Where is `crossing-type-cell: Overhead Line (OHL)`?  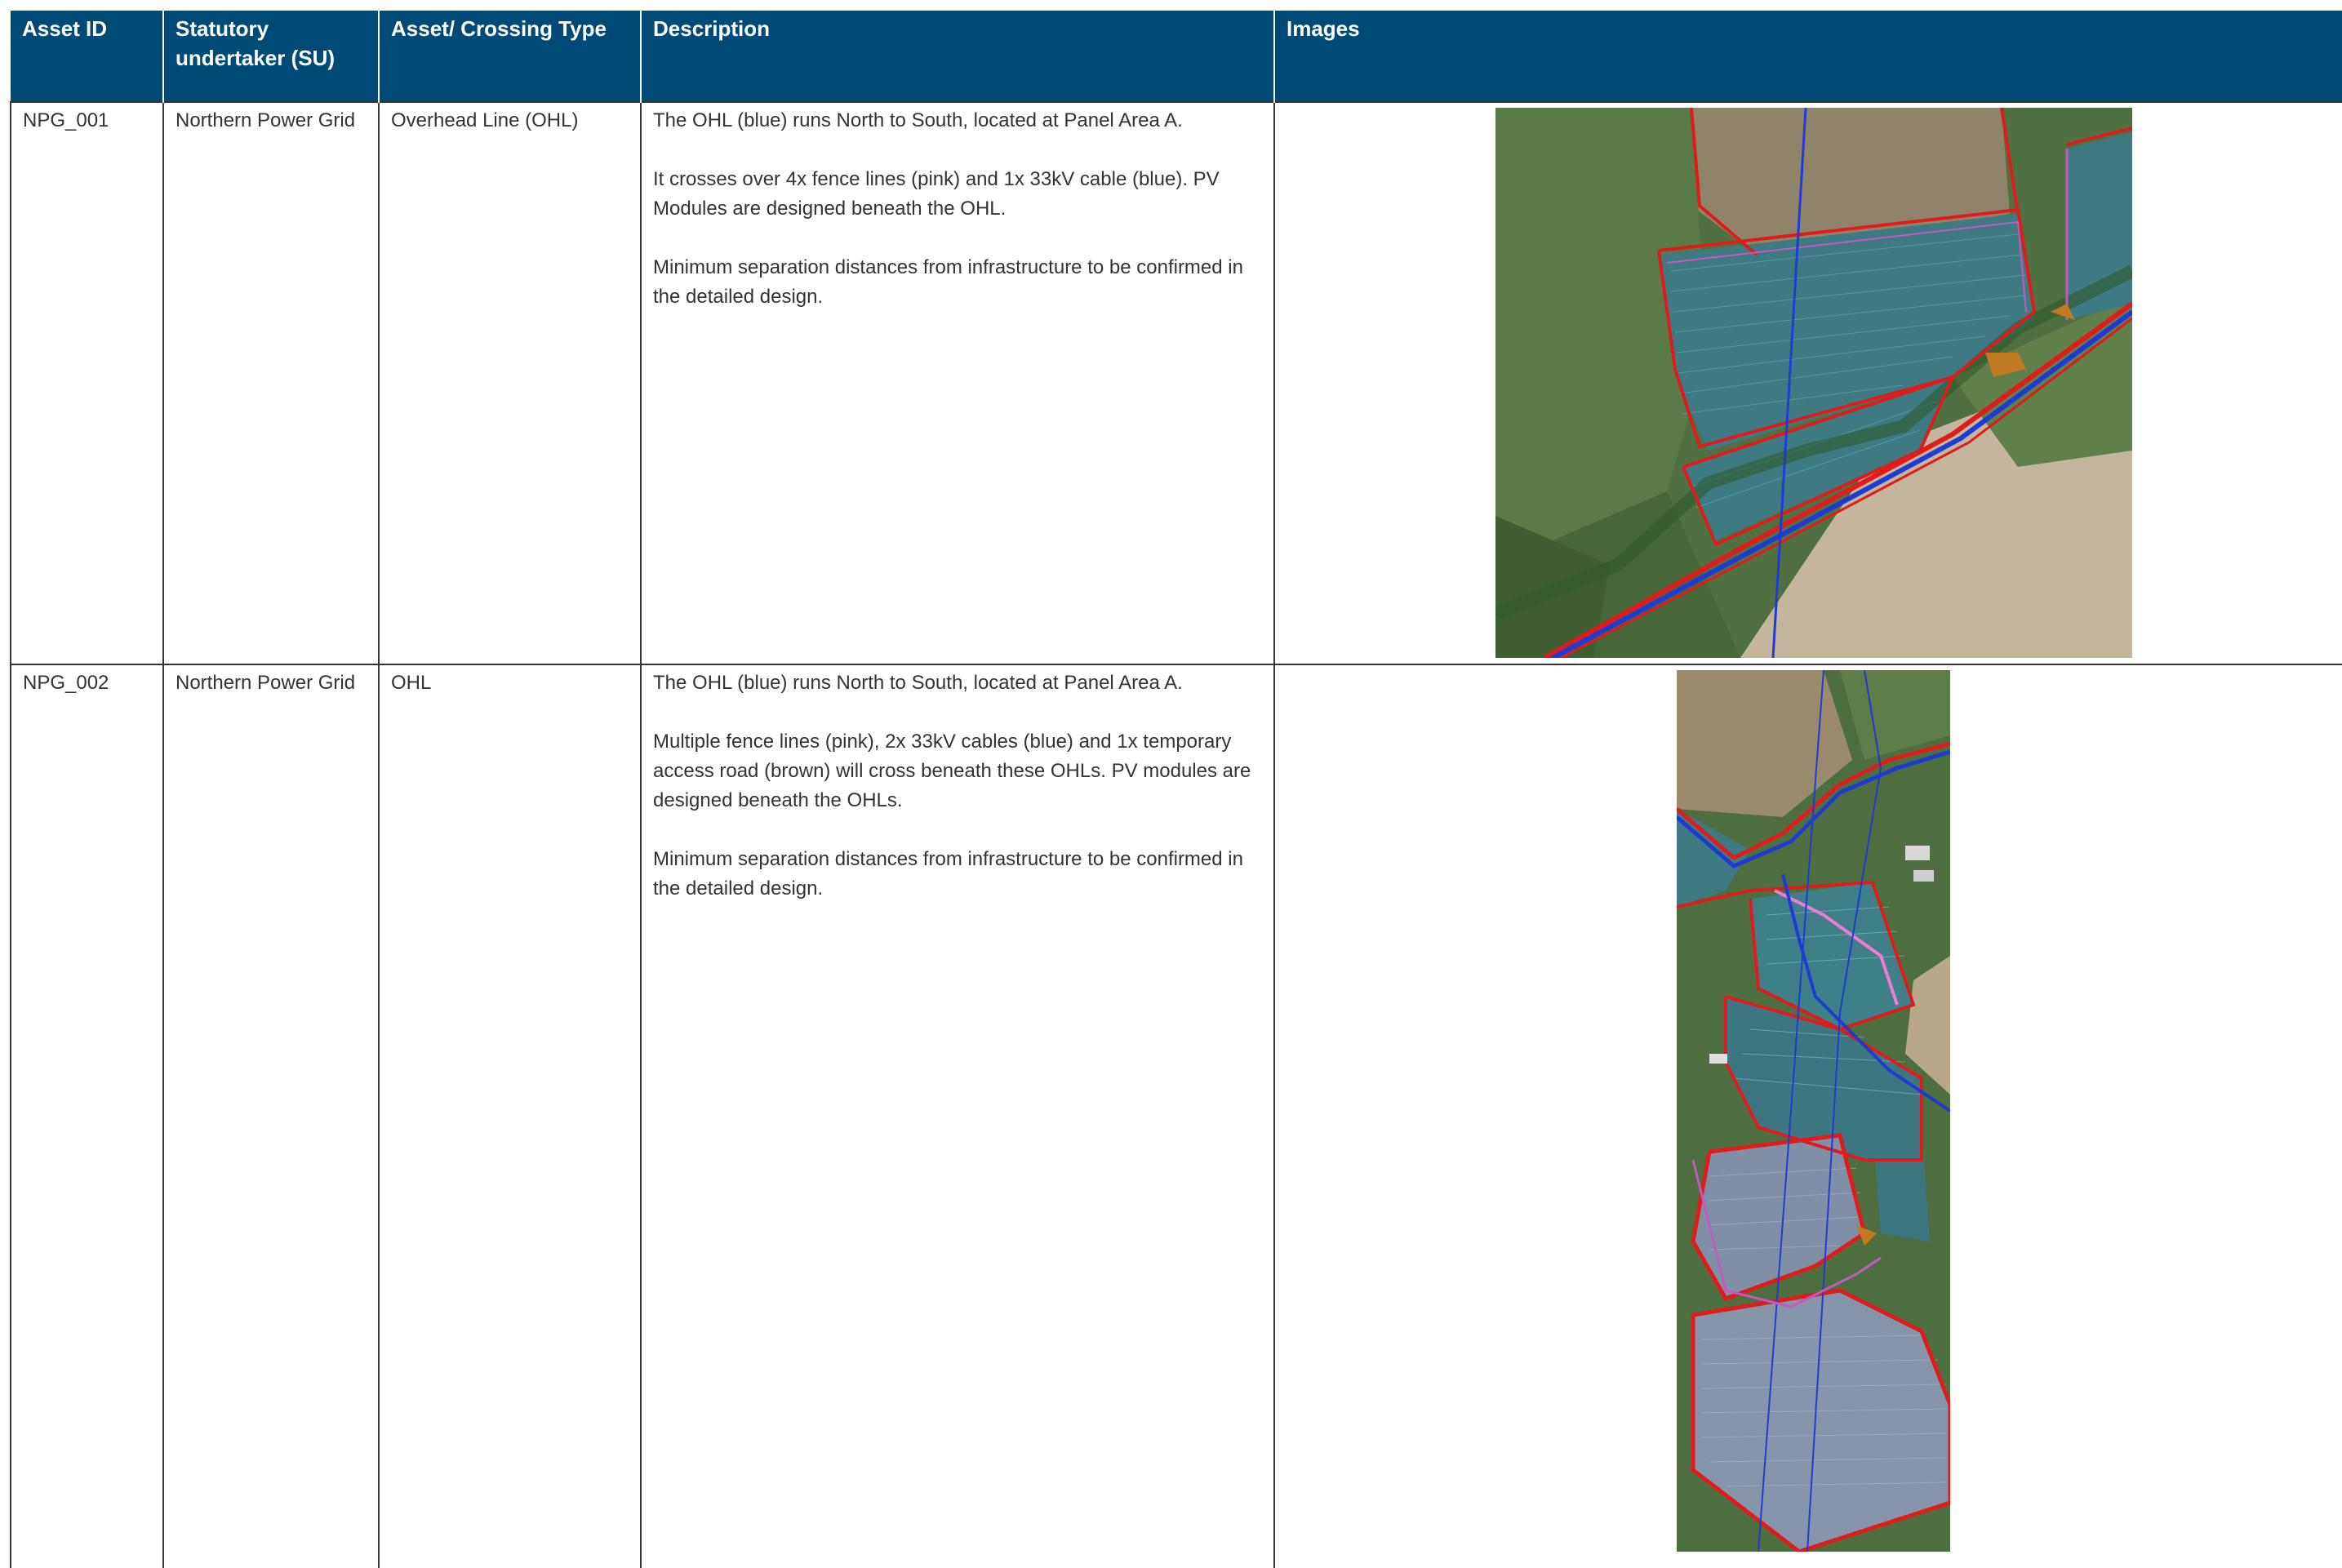
crossing-type-cell: Overhead Line (OHL) is located at coordinates (510, 383).